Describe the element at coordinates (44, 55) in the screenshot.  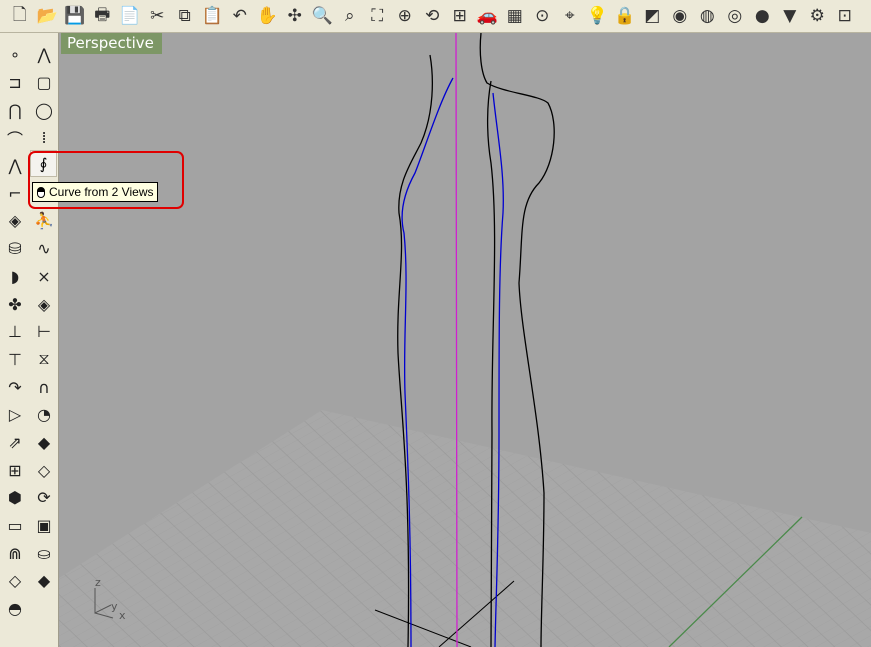
I see `control-point-curve-button: ⋀` at that location.